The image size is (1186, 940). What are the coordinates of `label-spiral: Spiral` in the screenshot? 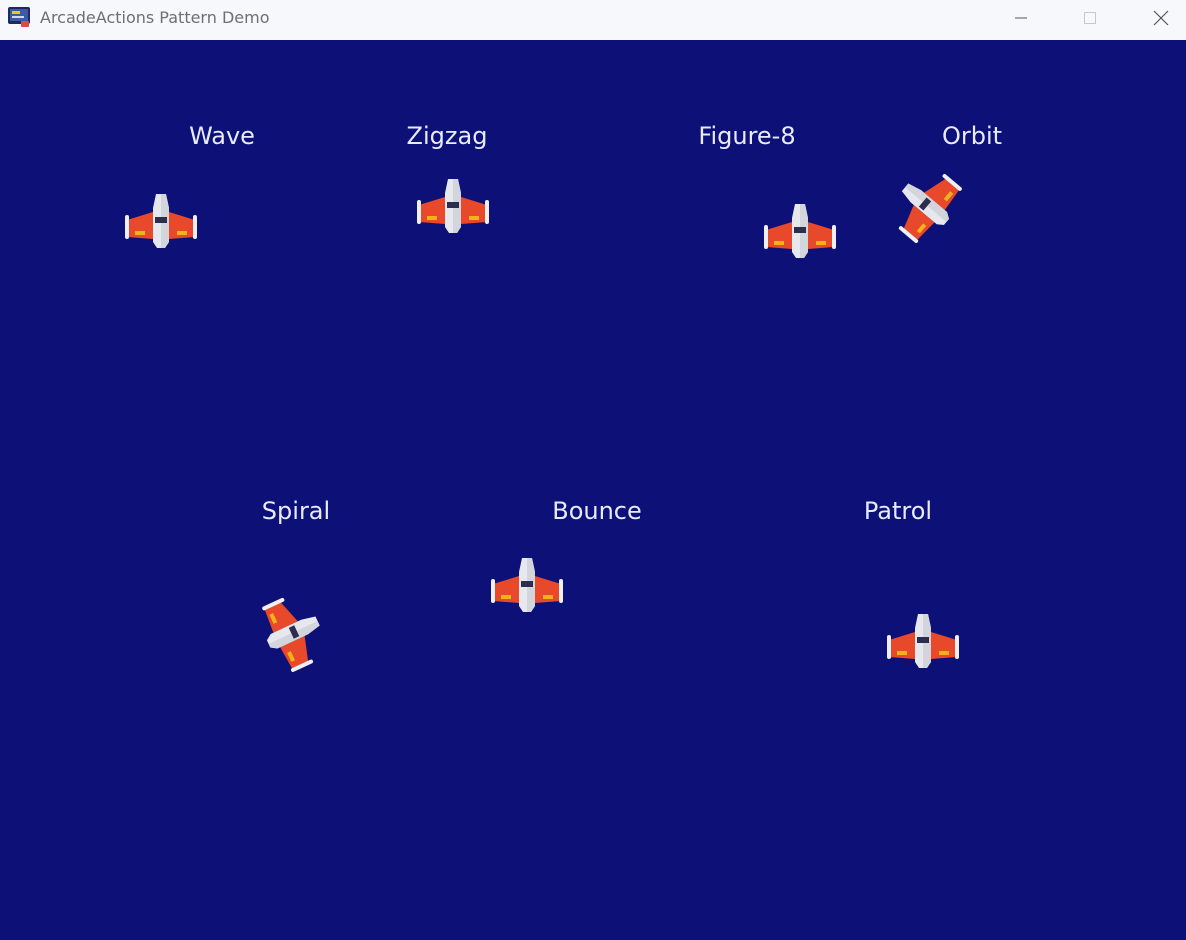 It's located at (296, 511).